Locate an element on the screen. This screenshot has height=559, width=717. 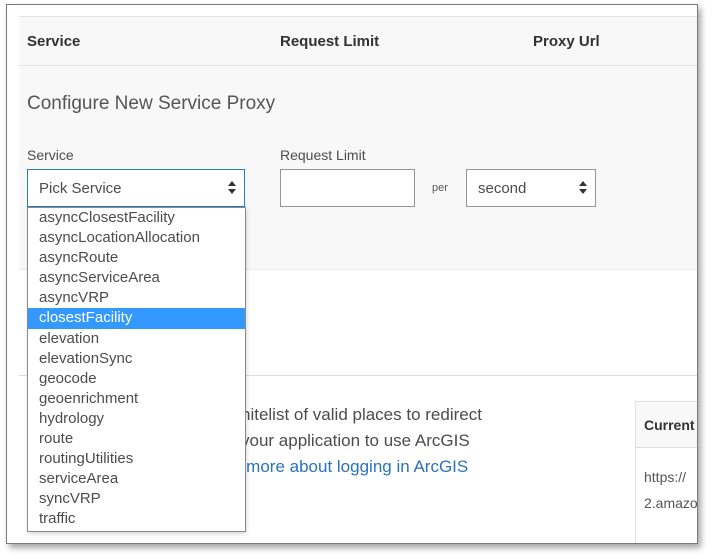
panel-title: Configure New Service Proxy is located at coordinates (151, 103).